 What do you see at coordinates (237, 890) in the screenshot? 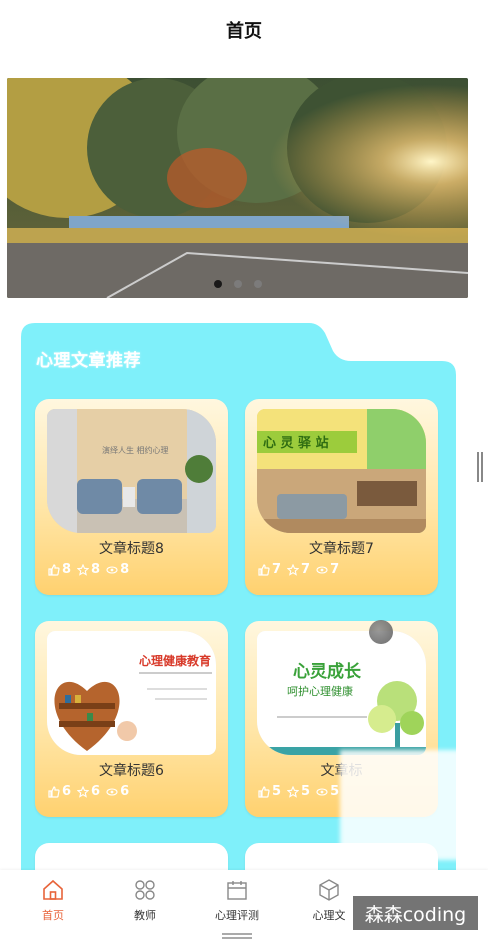
I see `calendar-icon` at bounding box center [237, 890].